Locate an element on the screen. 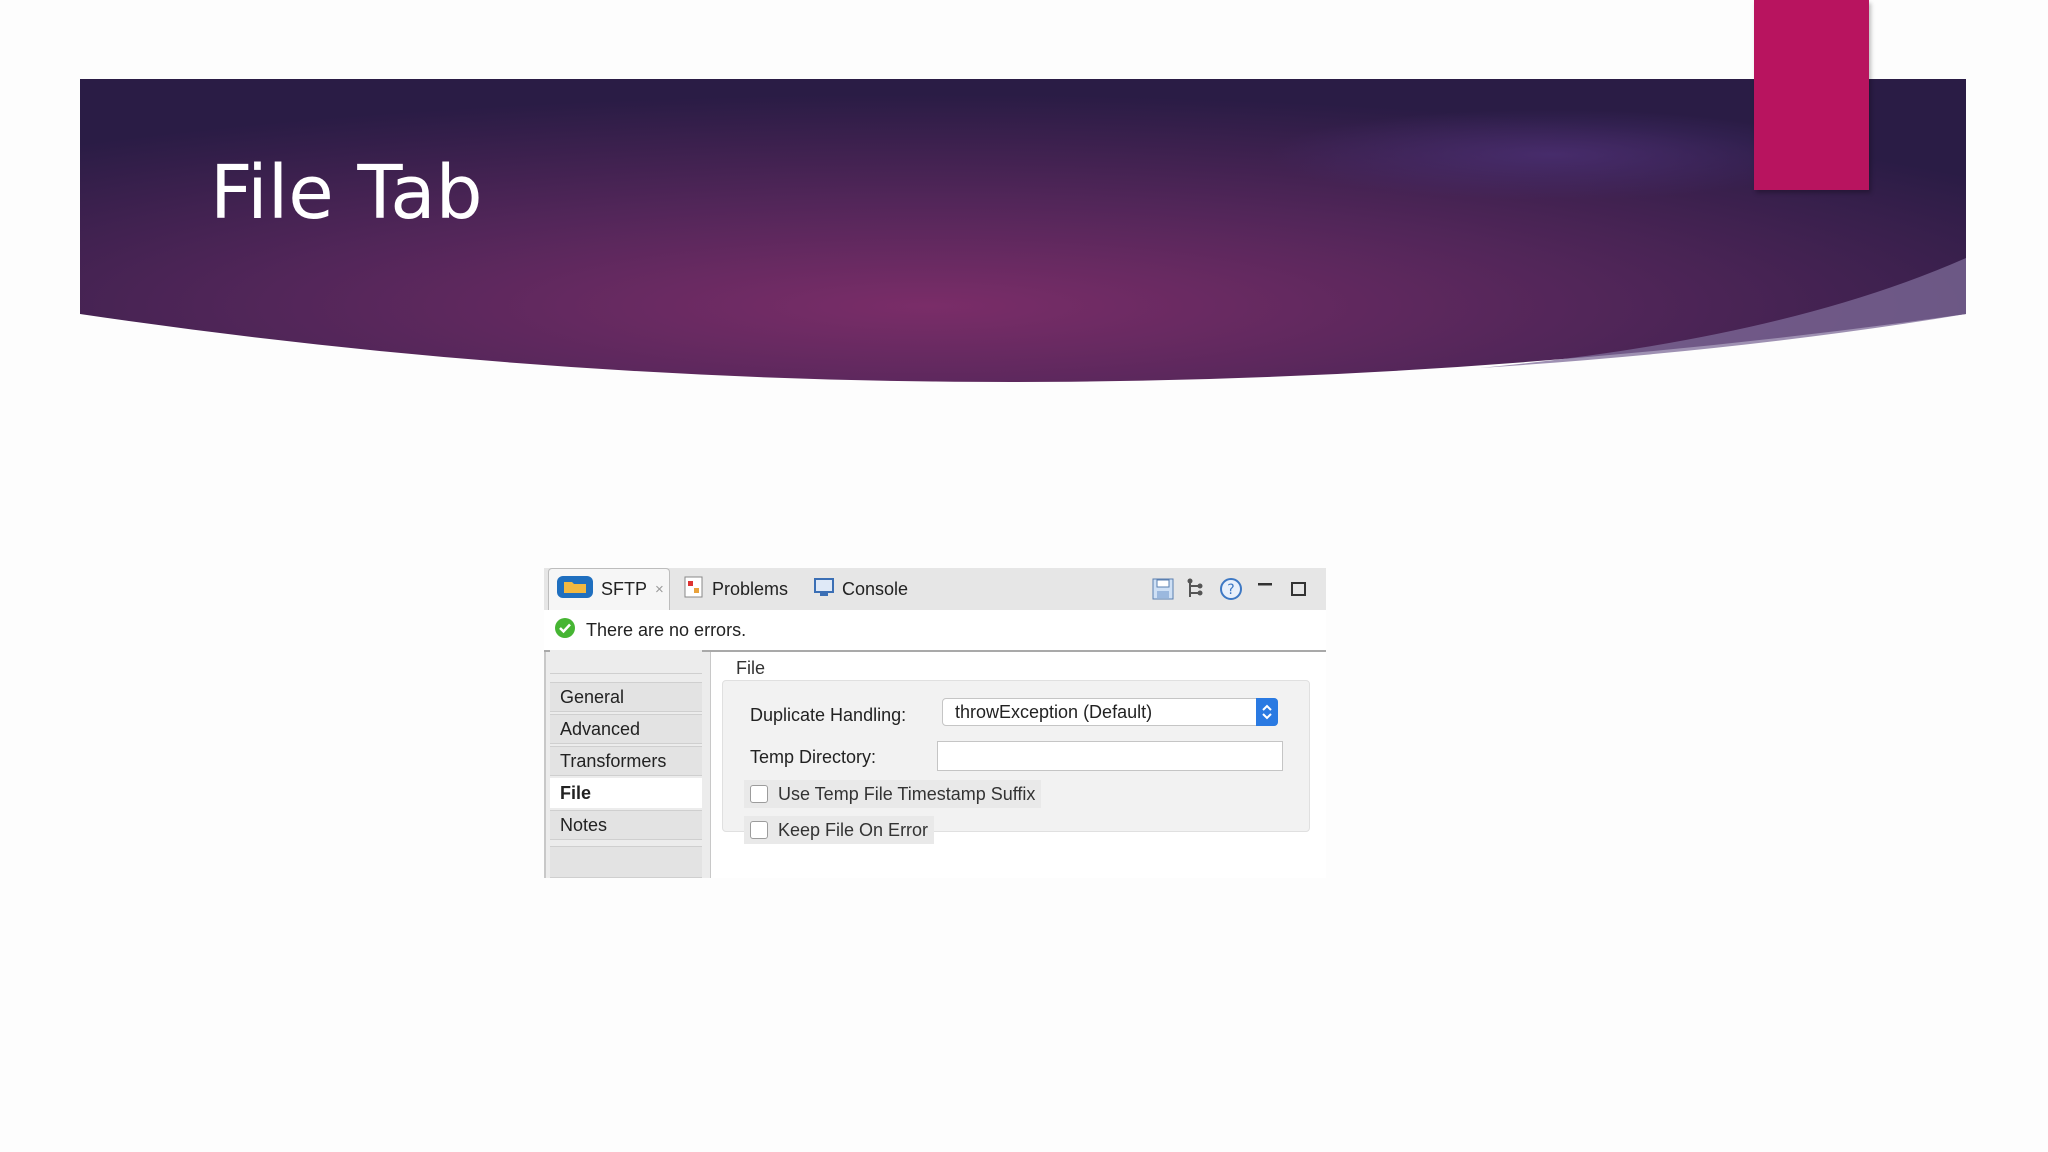 The height and width of the screenshot is (1152, 2048). properties-nav: General Advanced Transformers File Notes is located at coordinates (627, 764).